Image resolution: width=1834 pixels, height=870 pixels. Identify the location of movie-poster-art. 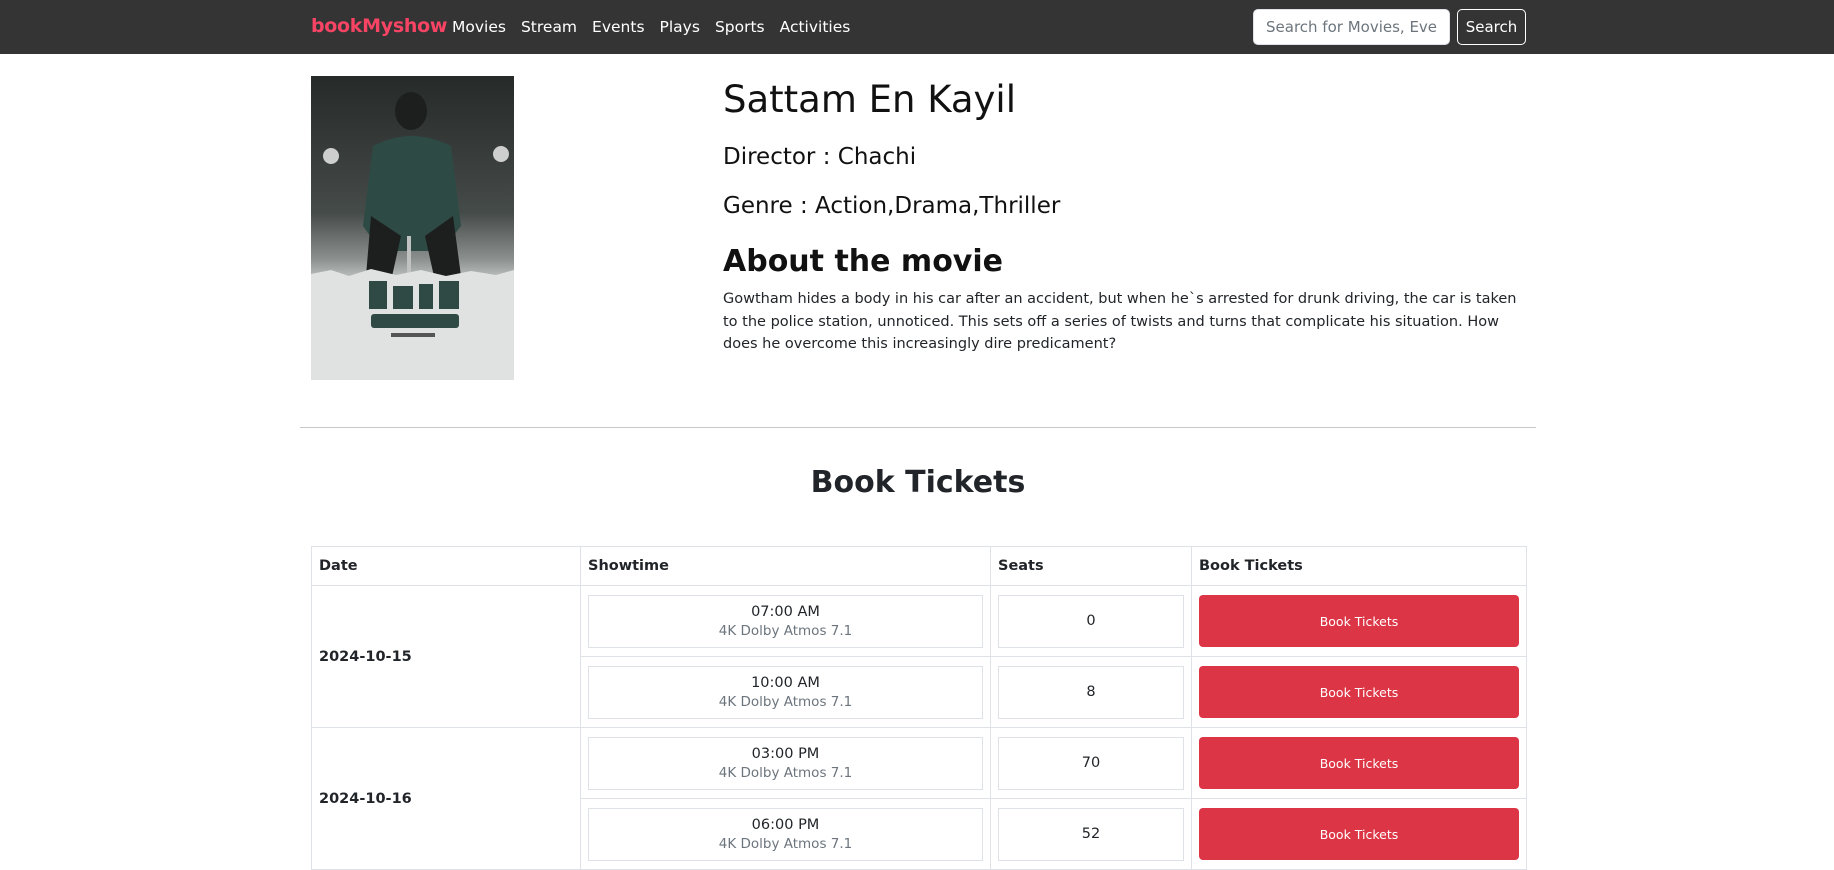
(412, 228).